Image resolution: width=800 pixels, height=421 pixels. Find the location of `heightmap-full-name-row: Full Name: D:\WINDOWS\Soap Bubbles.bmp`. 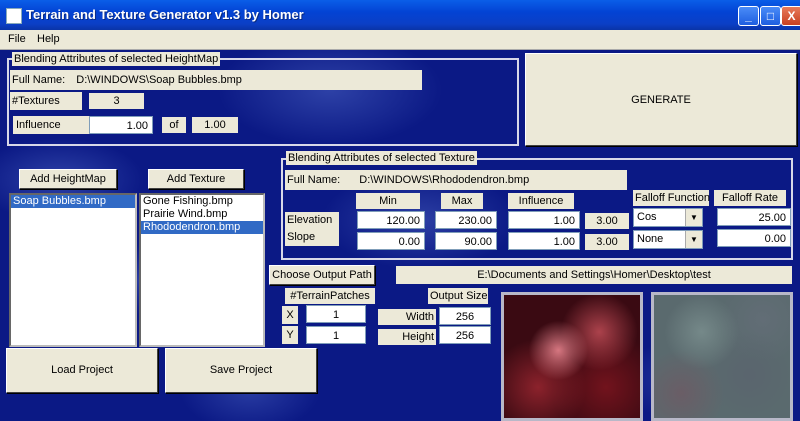

heightmap-full-name-row: Full Name: D:\WINDOWS\Soap Bubbles.bmp is located at coordinates (216, 80).